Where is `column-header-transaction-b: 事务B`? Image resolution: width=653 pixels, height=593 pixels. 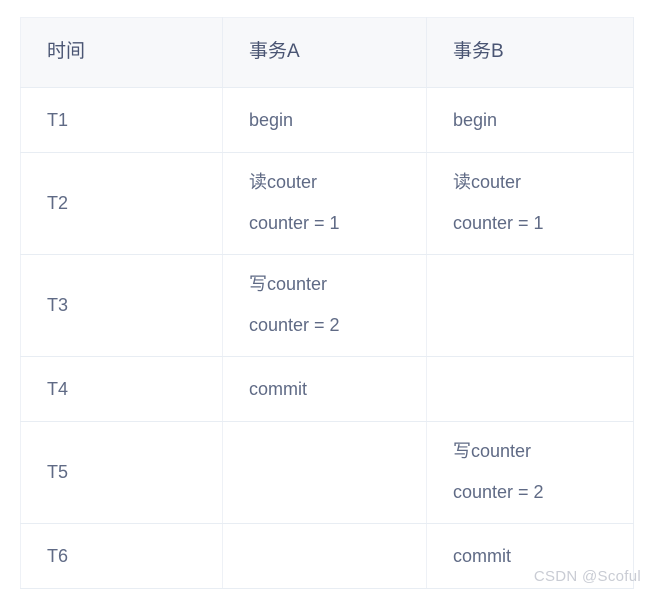 column-header-transaction-b: 事务B is located at coordinates (530, 52).